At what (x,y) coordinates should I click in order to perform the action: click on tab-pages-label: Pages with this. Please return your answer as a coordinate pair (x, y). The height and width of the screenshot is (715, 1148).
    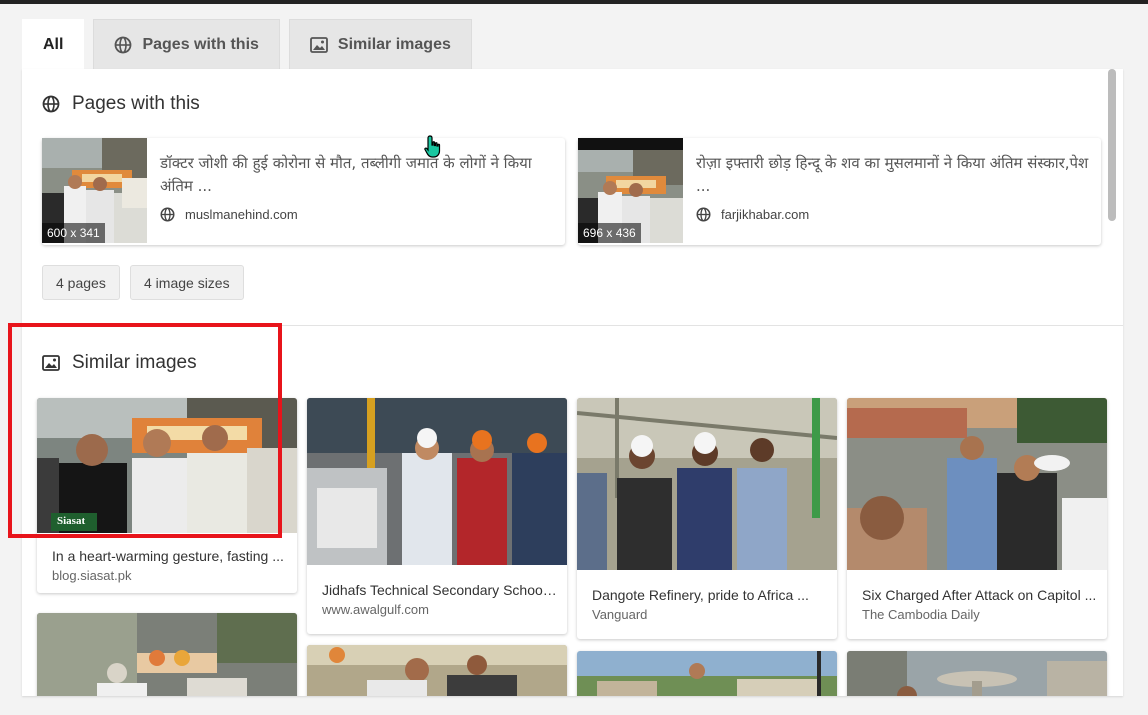
    Looking at the image, I should click on (200, 44).